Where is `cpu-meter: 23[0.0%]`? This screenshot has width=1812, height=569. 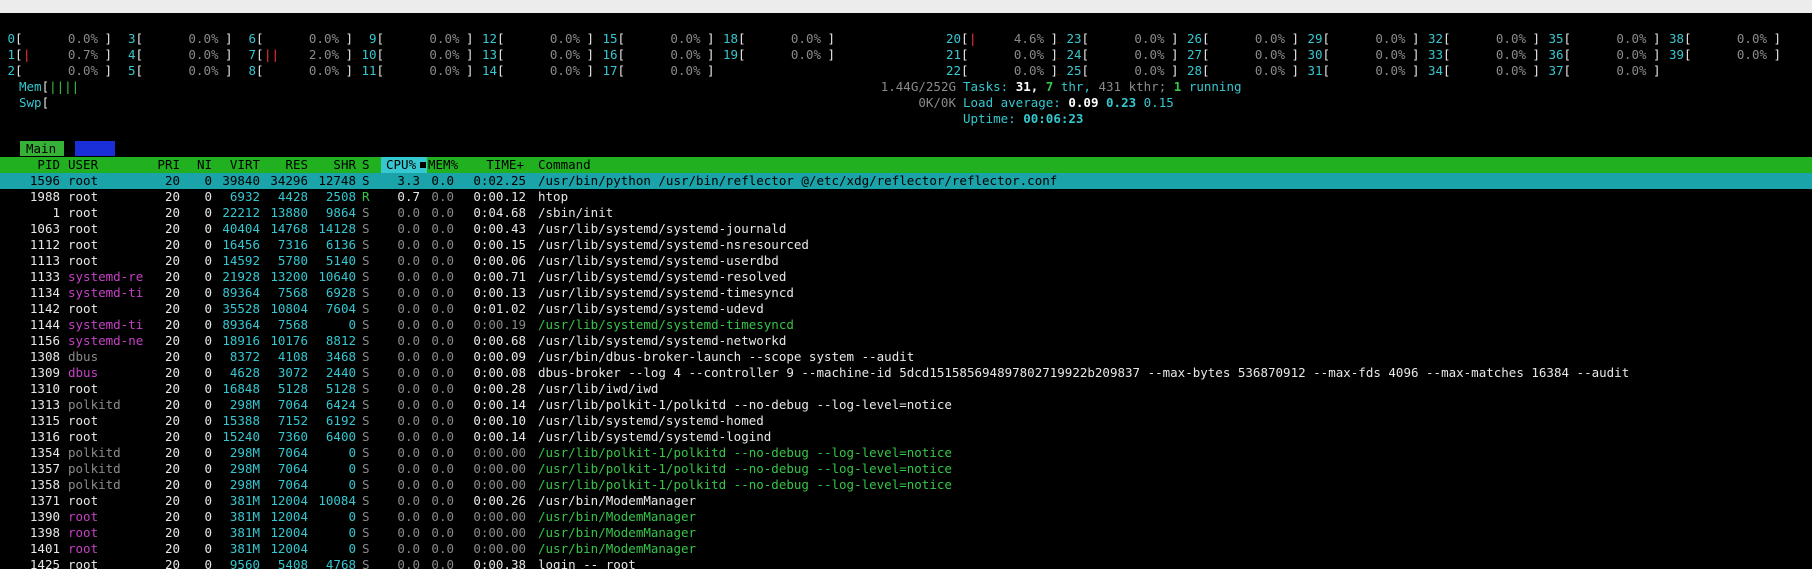
cpu-meter: 23[0.0%] is located at coordinates (1122, 39).